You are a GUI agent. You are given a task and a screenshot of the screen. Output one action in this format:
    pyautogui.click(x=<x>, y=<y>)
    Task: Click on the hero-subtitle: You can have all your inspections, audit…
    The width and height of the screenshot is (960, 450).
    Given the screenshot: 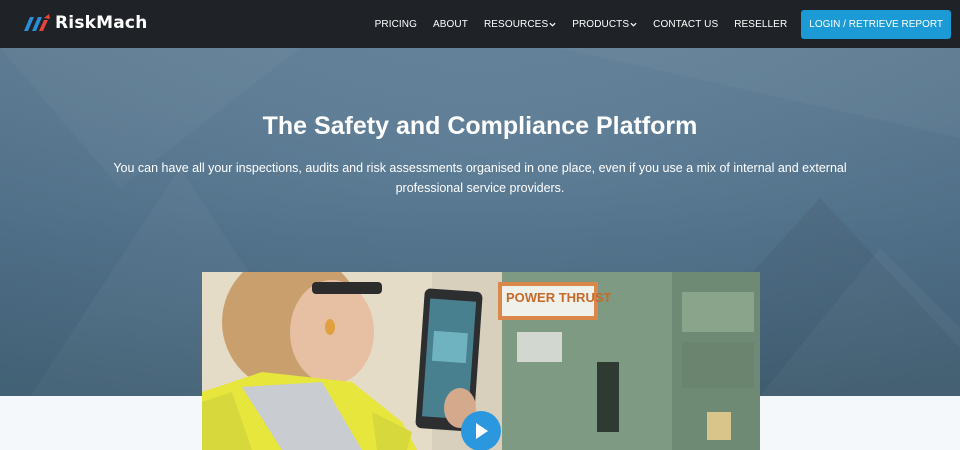 What is the action you would take?
    pyautogui.click(x=480, y=178)
    